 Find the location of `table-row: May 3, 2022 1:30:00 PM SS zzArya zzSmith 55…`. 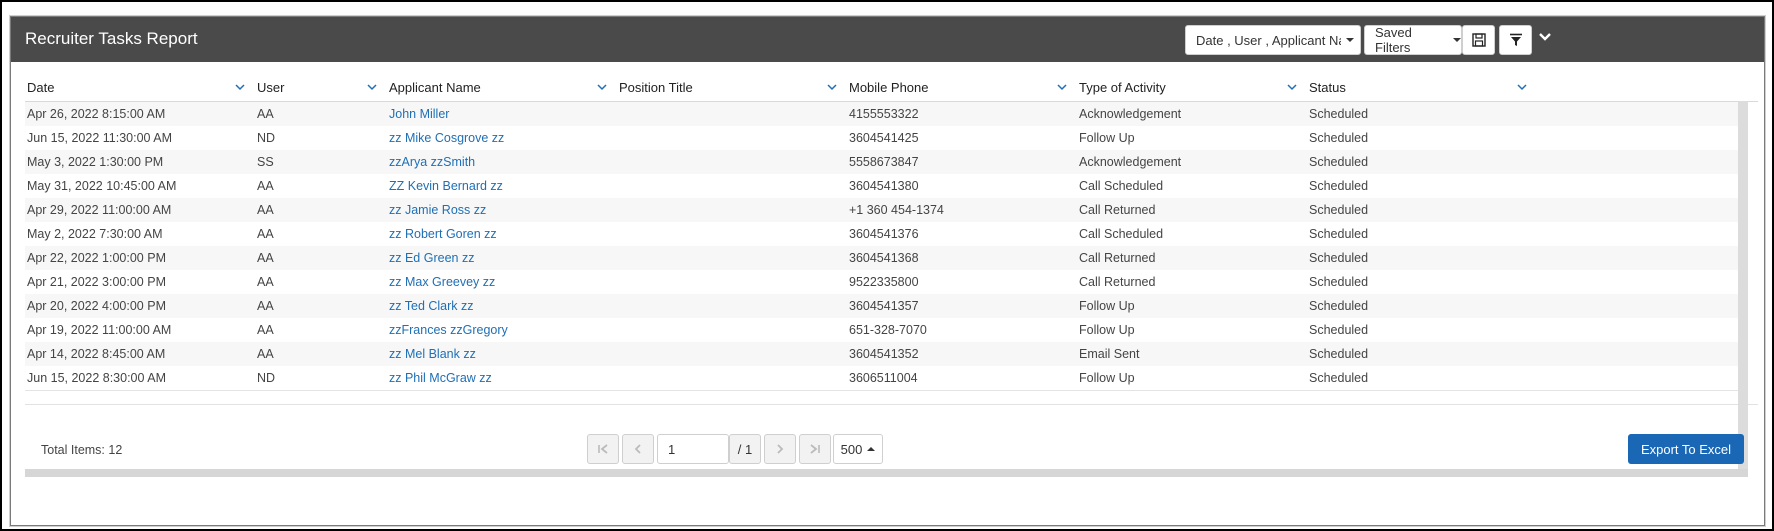

table-row: May 3, 2022 1:30:00 PM SS zzArya zzSmith 55… is located at coordinates (881, 162).